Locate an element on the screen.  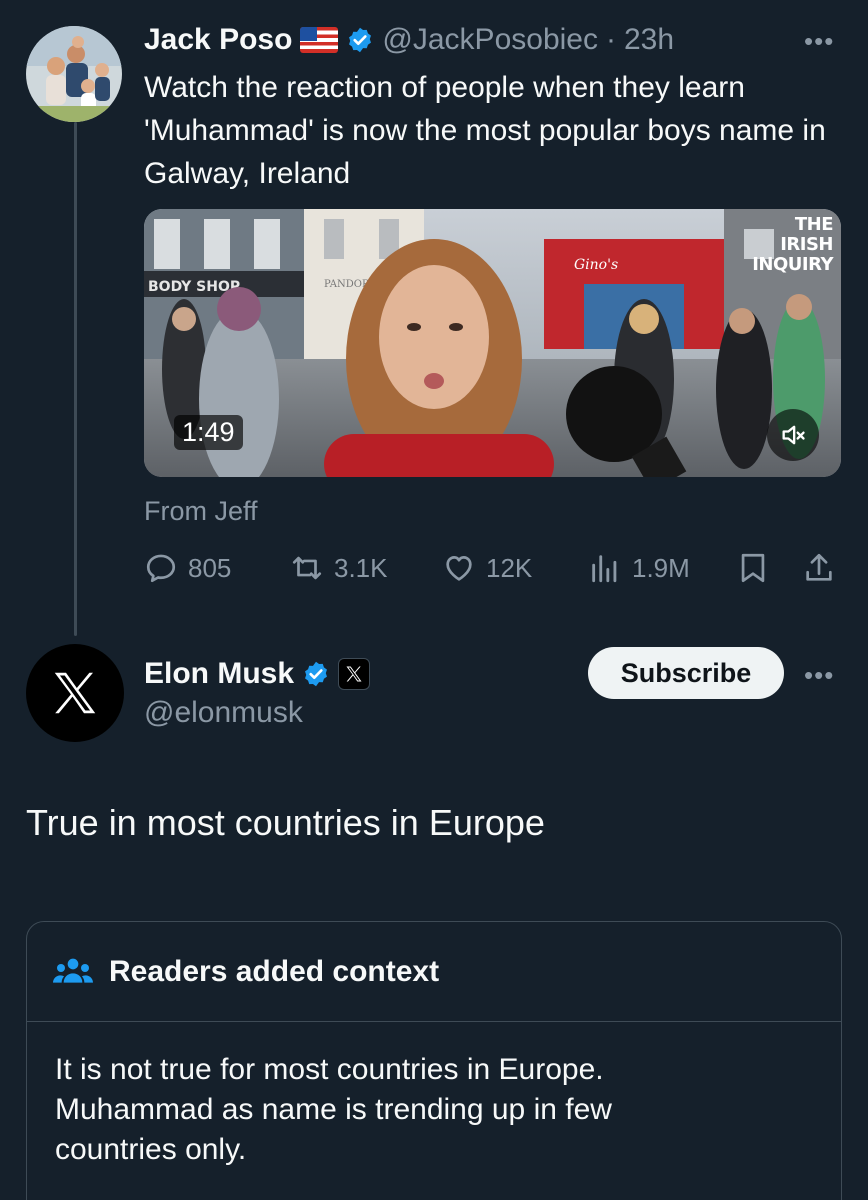
video-watermark: THE IRISH INQUIRY is located at coordinates (792, 244).